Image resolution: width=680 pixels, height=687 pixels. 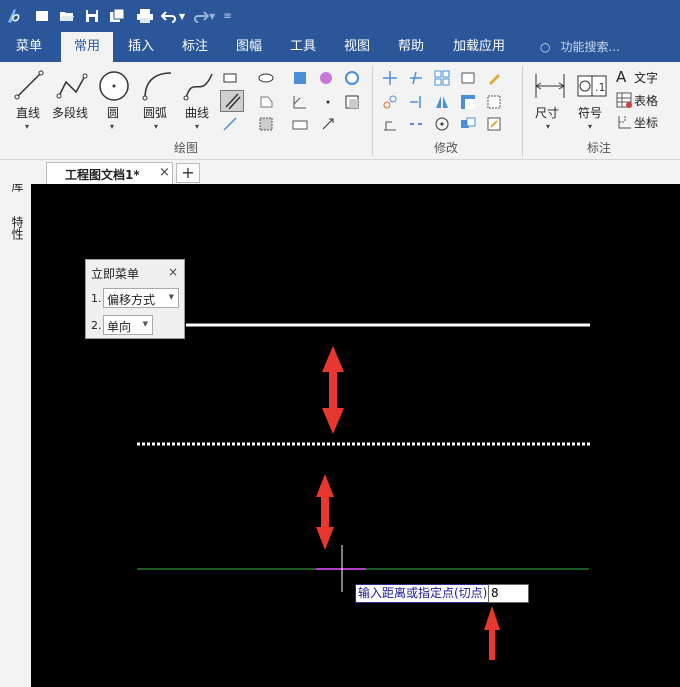 I want to click on immediate-menu: 立即菜单 × 1. 偏移方式 ▼ 2. 单向 ▼, so click(x=135, y=299).